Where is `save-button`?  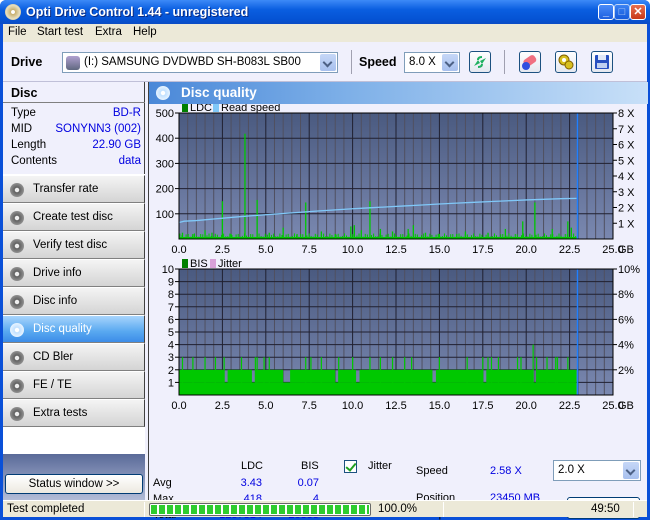
save-button is located at coordinates (602, 62).